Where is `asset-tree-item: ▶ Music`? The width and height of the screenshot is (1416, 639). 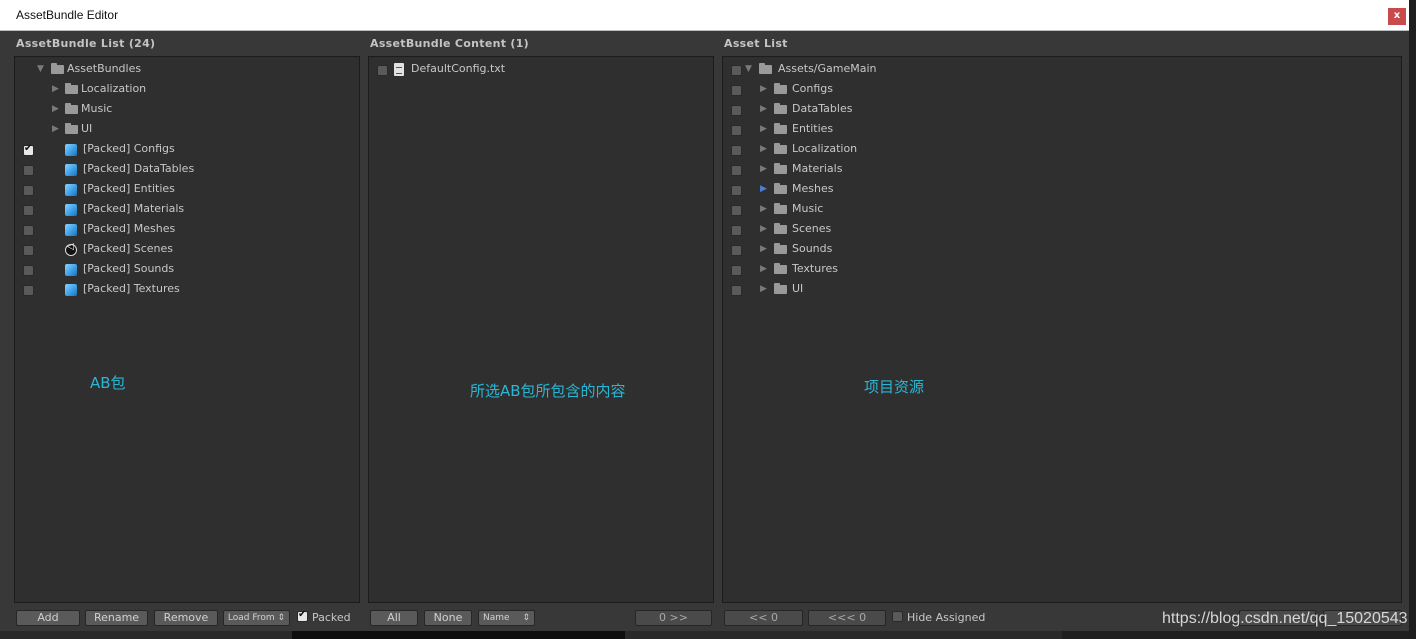
asset-tree-item: ▶ Music is located at coordinates (1062, 209).